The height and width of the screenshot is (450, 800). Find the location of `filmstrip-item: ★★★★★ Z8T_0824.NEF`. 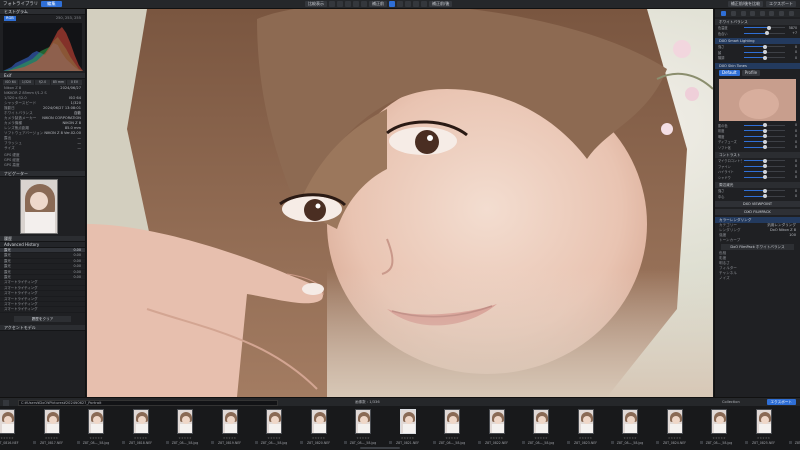

filmstrip-item: ★★★★★ Z8T_0824.NEF is located at coordinates (675, 428).